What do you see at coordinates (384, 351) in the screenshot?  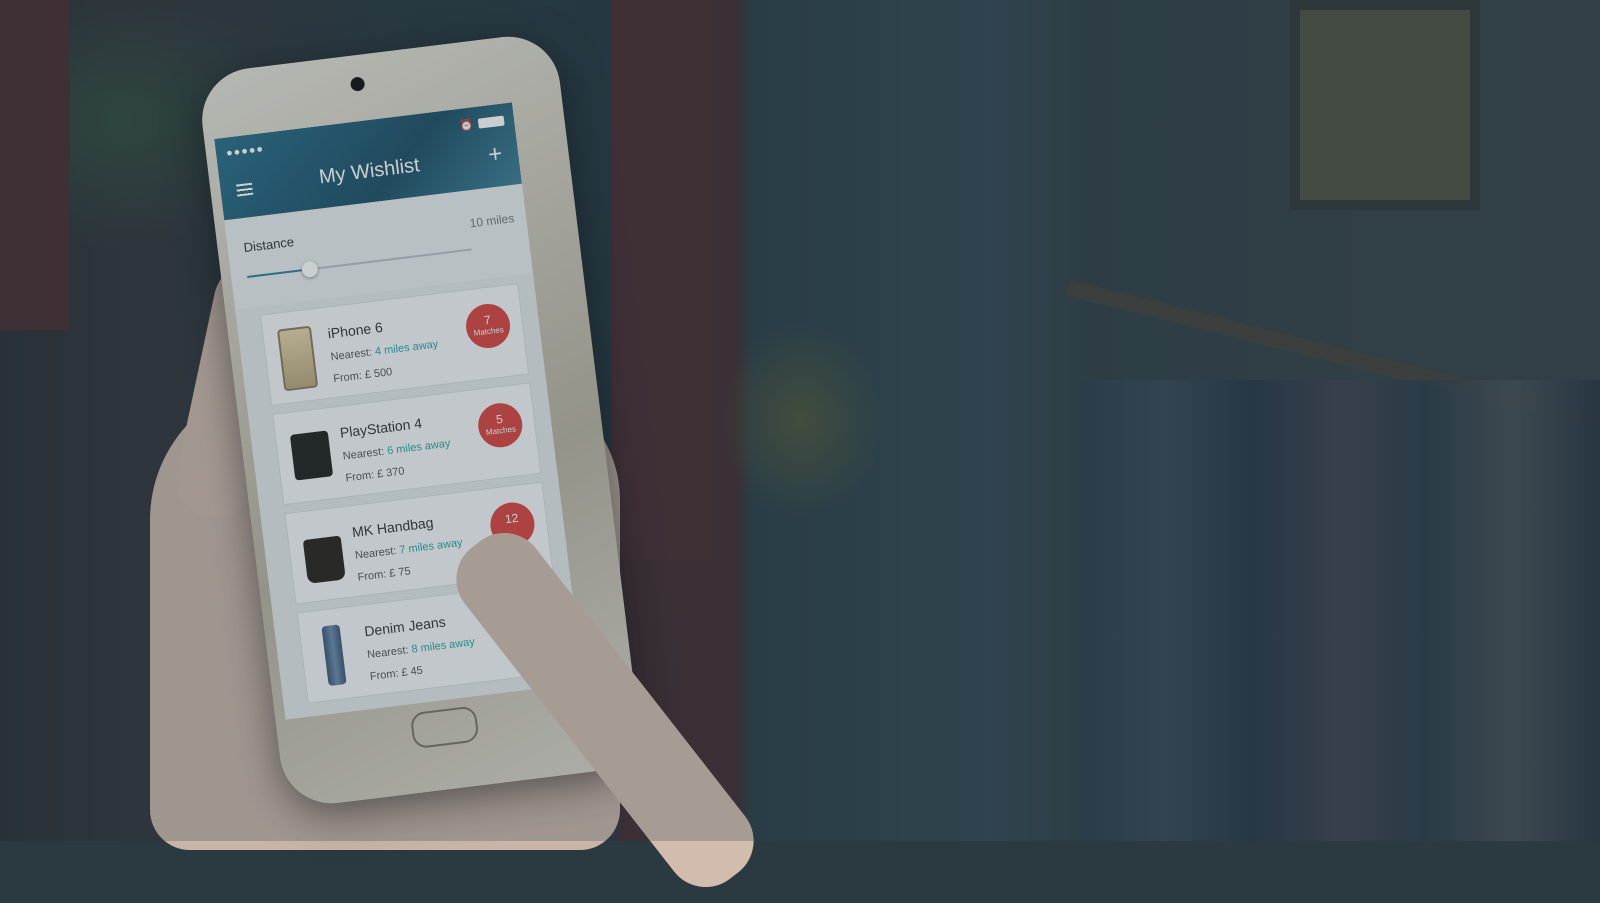 I see `item-nearest: Nearest: 4 miles away` at bounding box center [384, 351].